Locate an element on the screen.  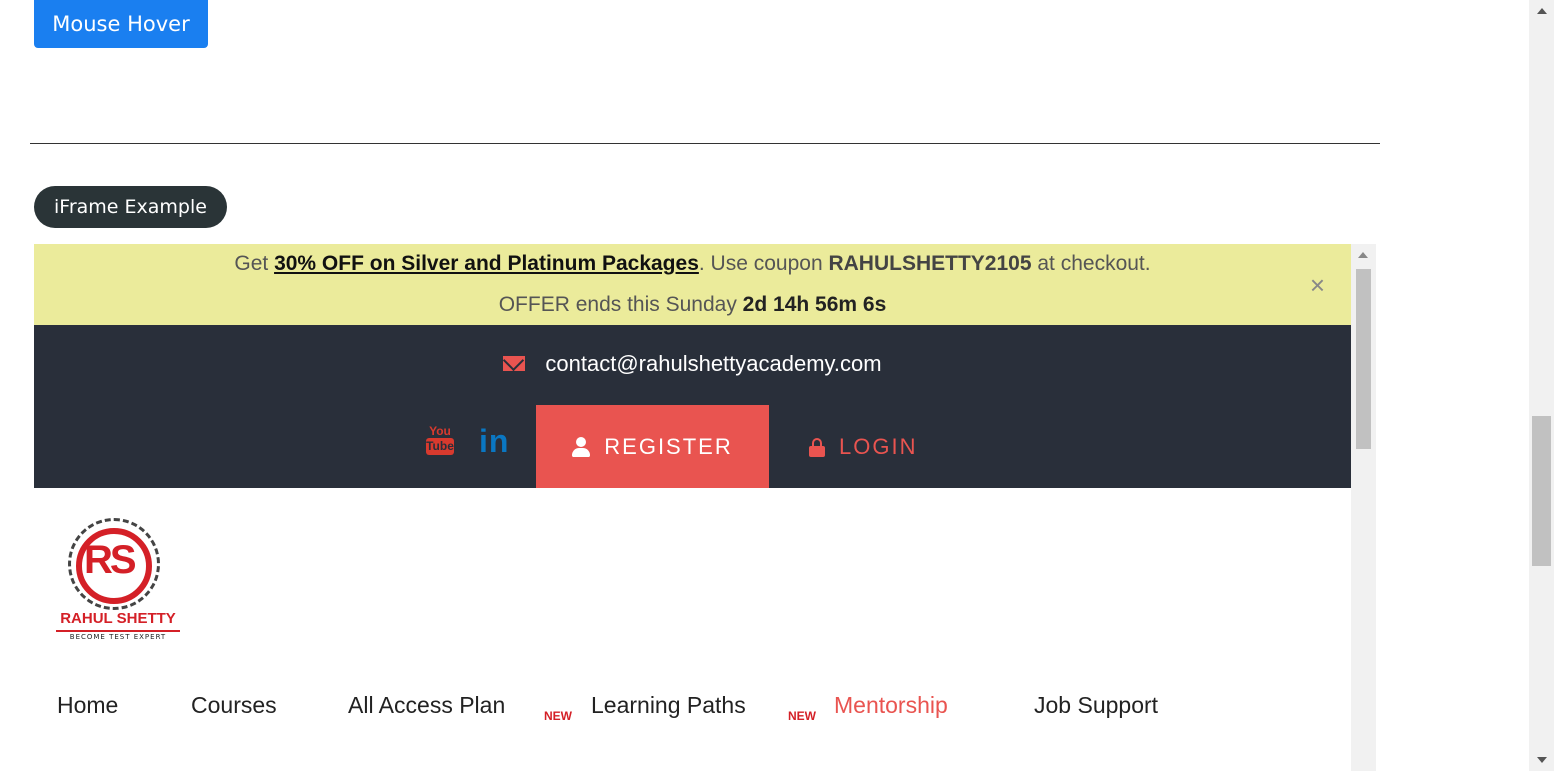
offer-line: OFFER ends this Sunday 2d 14h 56m 6s is located at coordinates (692, 304).